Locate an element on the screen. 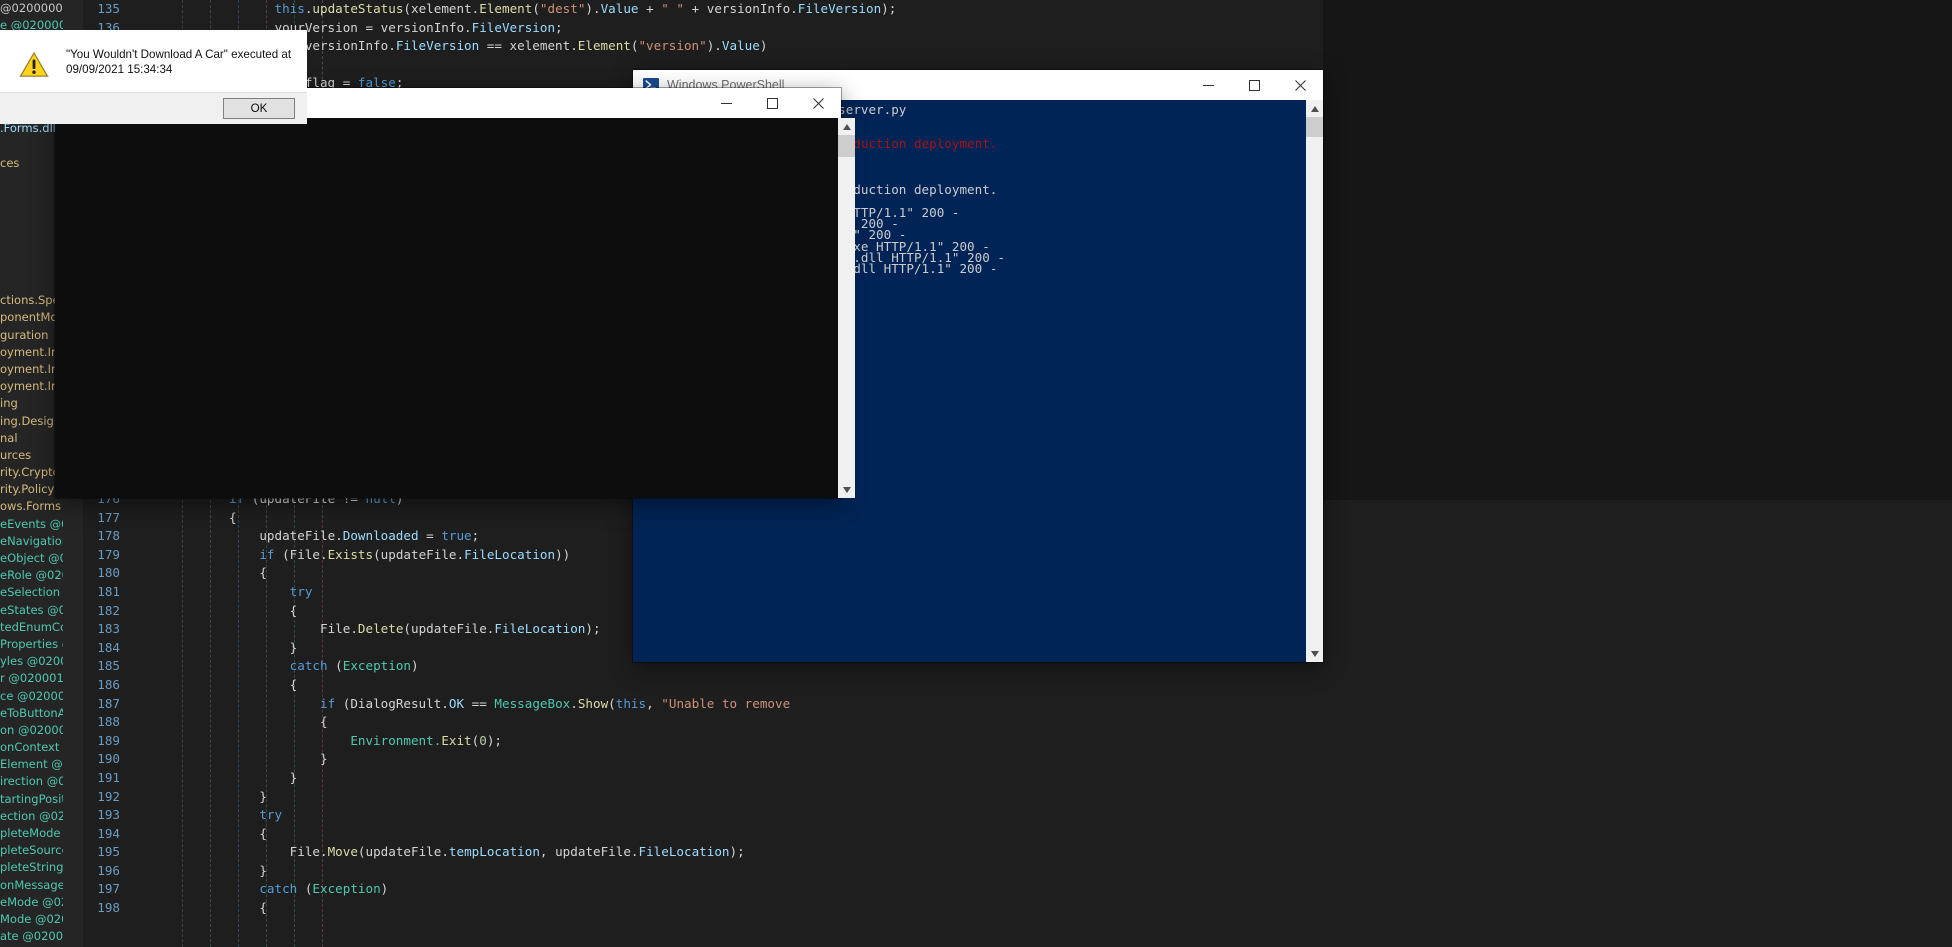 The width and height of the screenshot is (1952, 947). object-browser-row: pleteSource @0 is located at coordinates (31, 850).